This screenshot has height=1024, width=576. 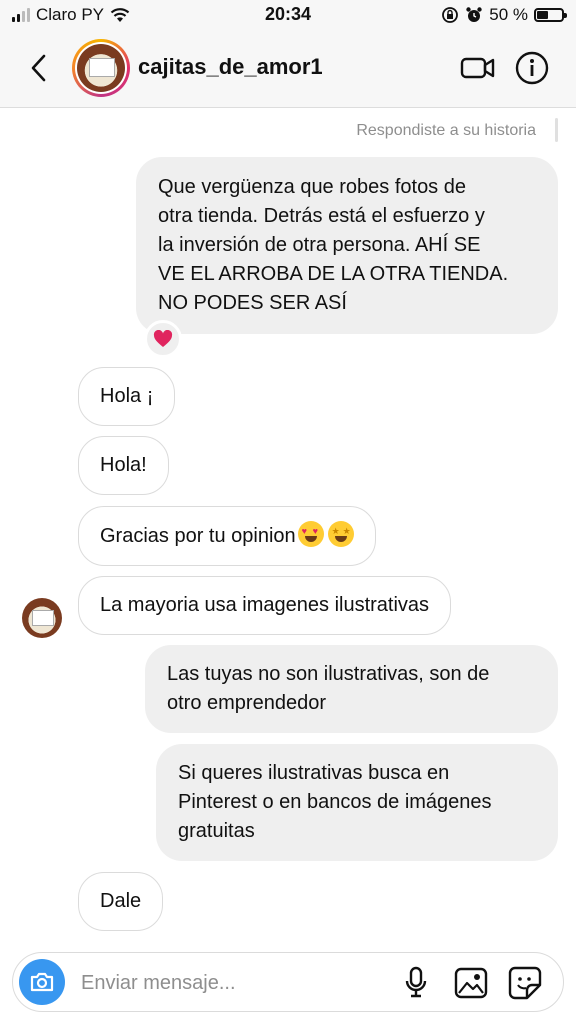 I want to click on camera-button, so click(x=42, y=982).